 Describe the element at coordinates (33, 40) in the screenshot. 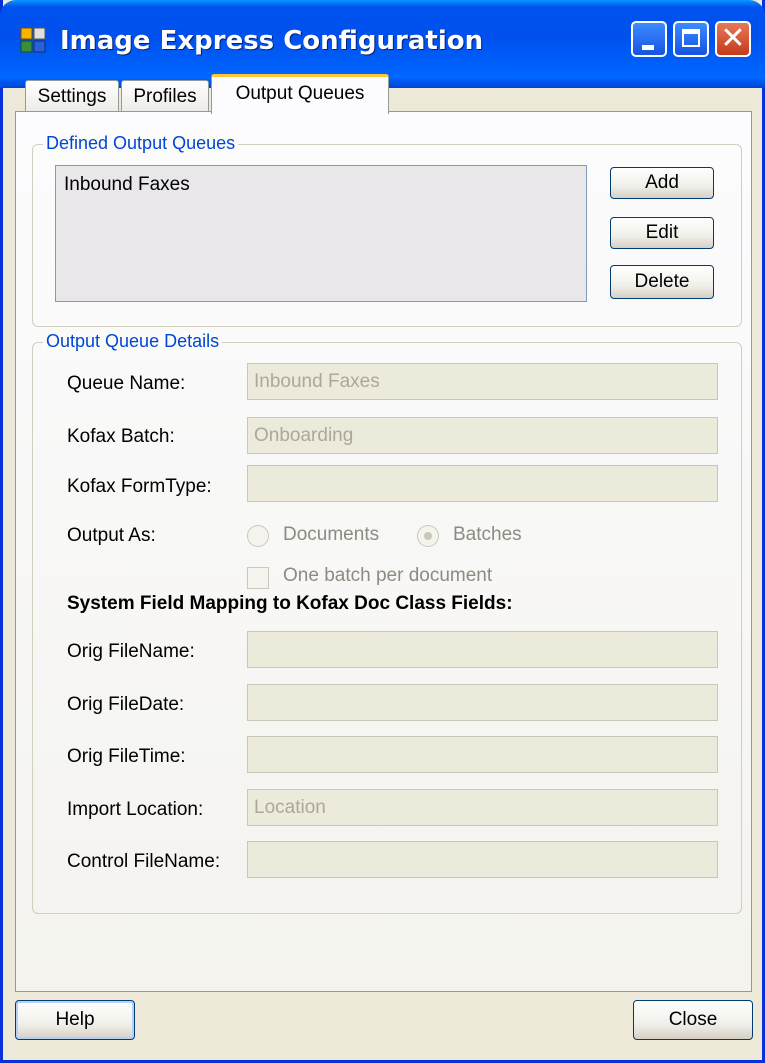

I see `app-config-icon` at that location.